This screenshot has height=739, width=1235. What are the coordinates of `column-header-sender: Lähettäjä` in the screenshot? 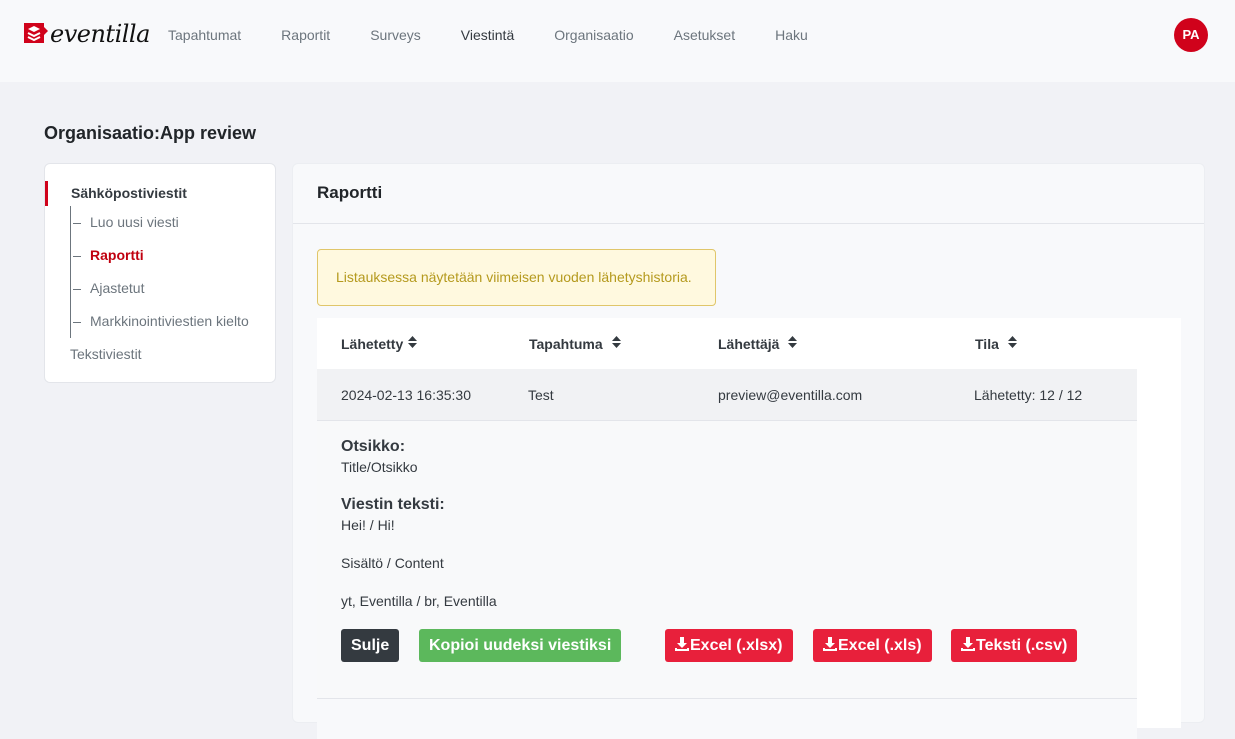 It's located at (758, 344).